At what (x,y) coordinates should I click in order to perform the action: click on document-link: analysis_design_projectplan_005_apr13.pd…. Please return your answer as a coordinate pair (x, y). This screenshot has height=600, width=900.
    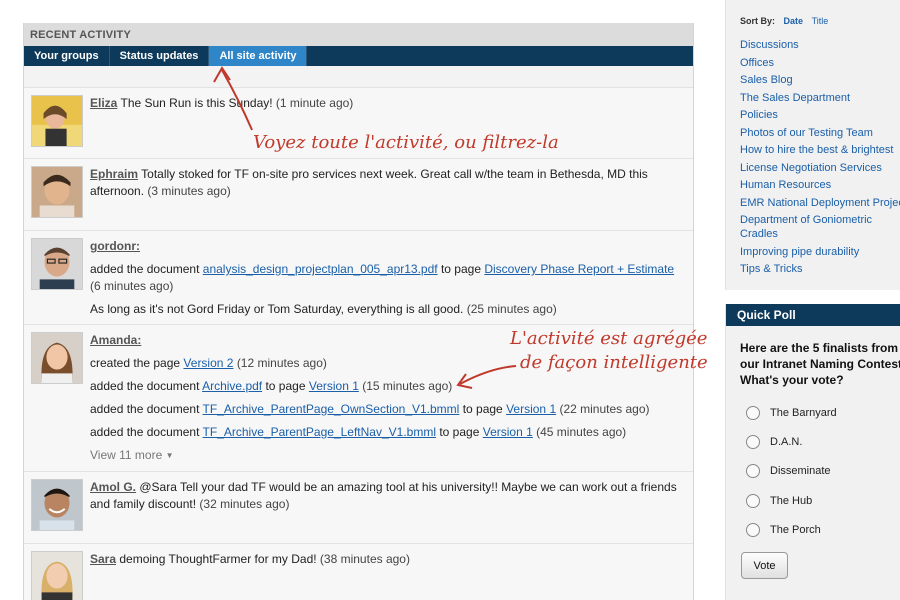
    Looking at the image, I should click on (320, 269).